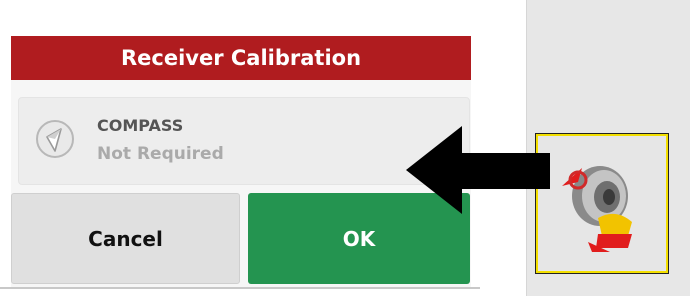  Describe the element at coordinates (240, 288) in the screenshot. I see `dialog-bottom-divider` at that location.